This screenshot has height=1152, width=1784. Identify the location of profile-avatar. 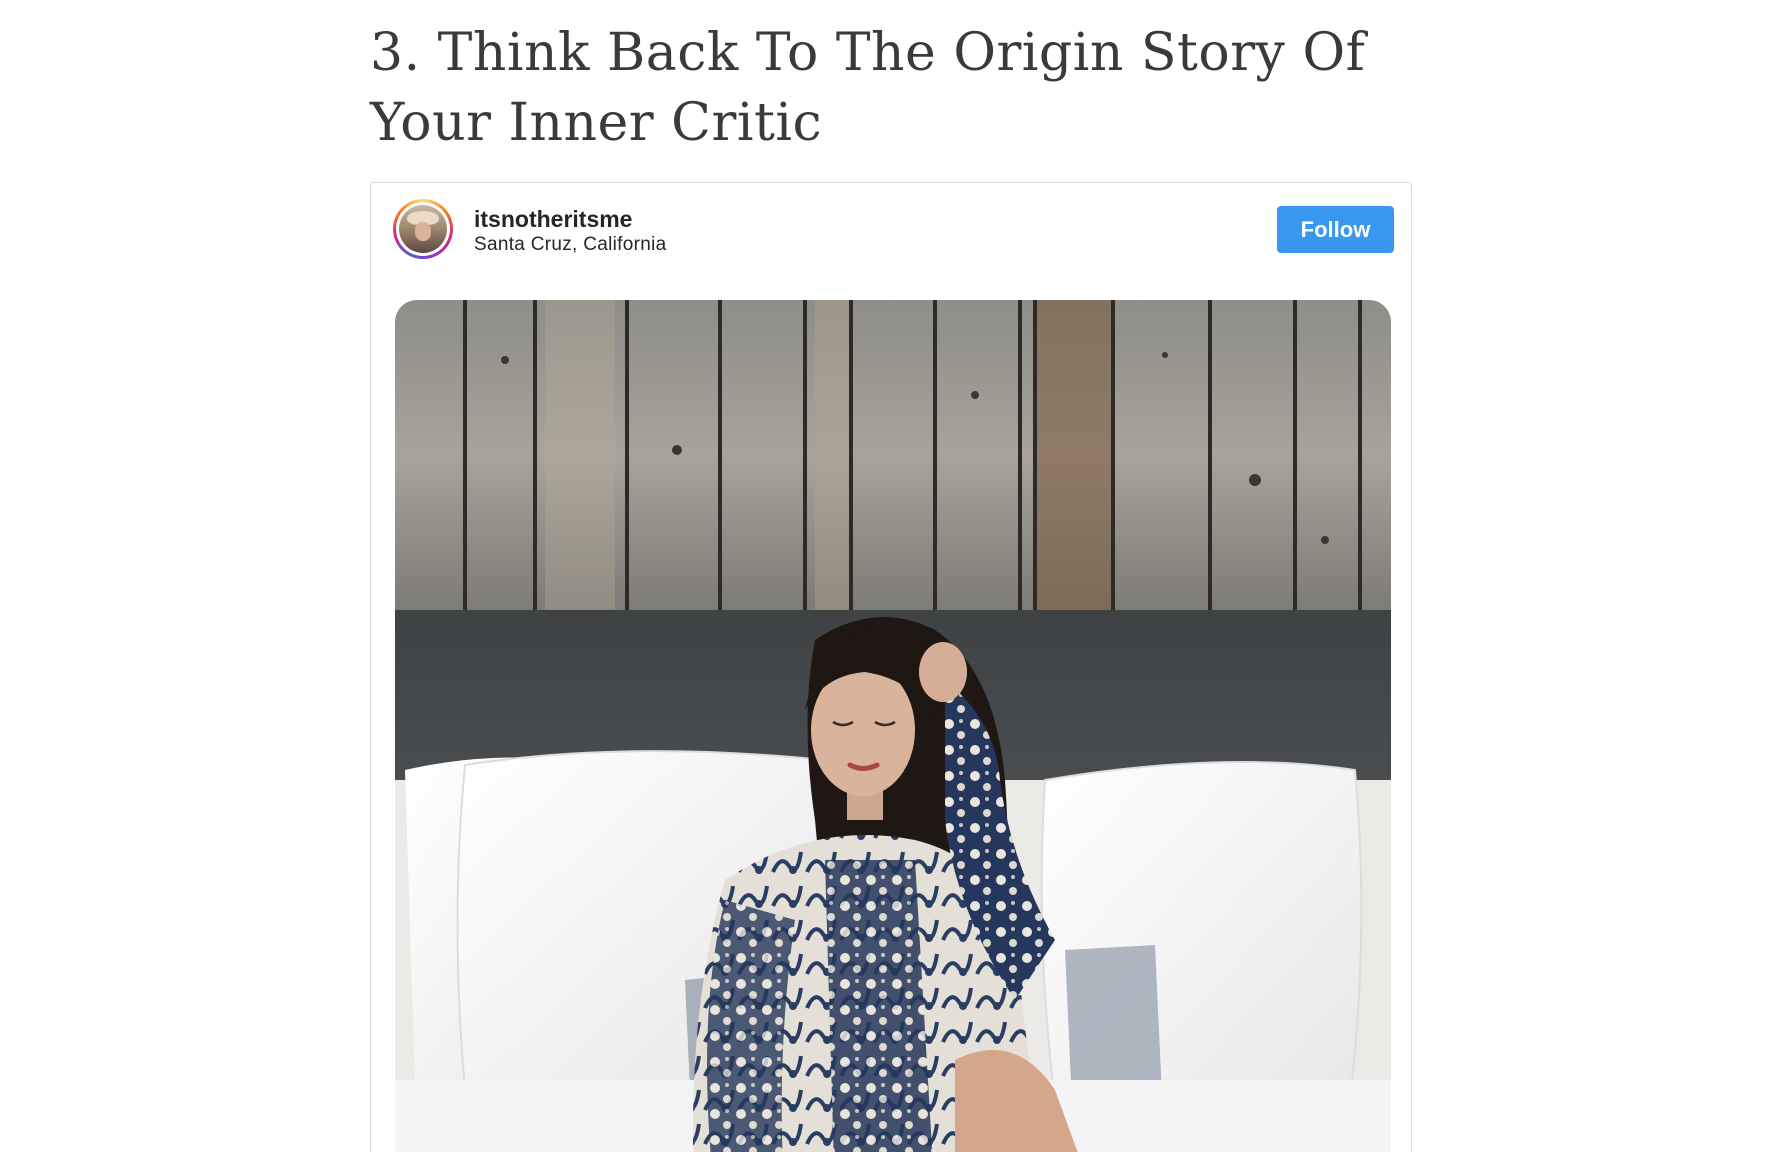
(423, 229).